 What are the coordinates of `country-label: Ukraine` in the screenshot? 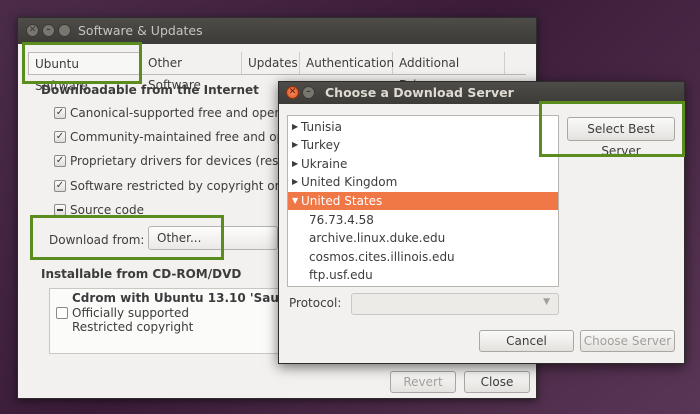 It's located at (324, 164).